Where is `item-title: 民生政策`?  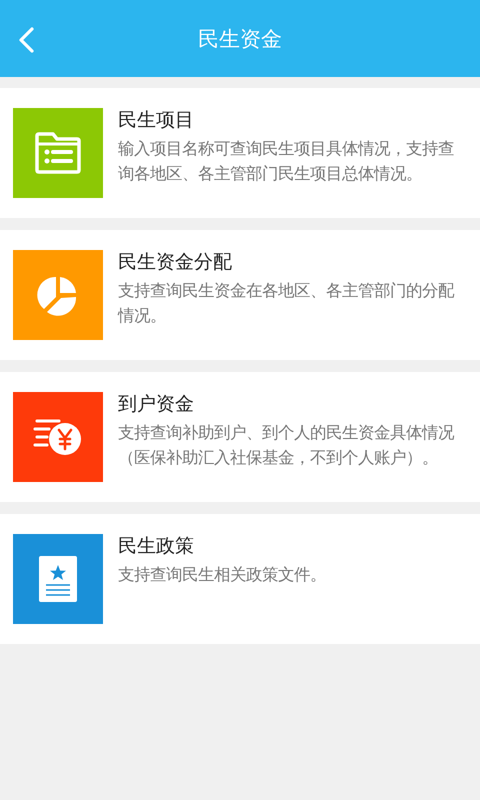
item-title: 民生政策 is located at coordinates (156, 546).